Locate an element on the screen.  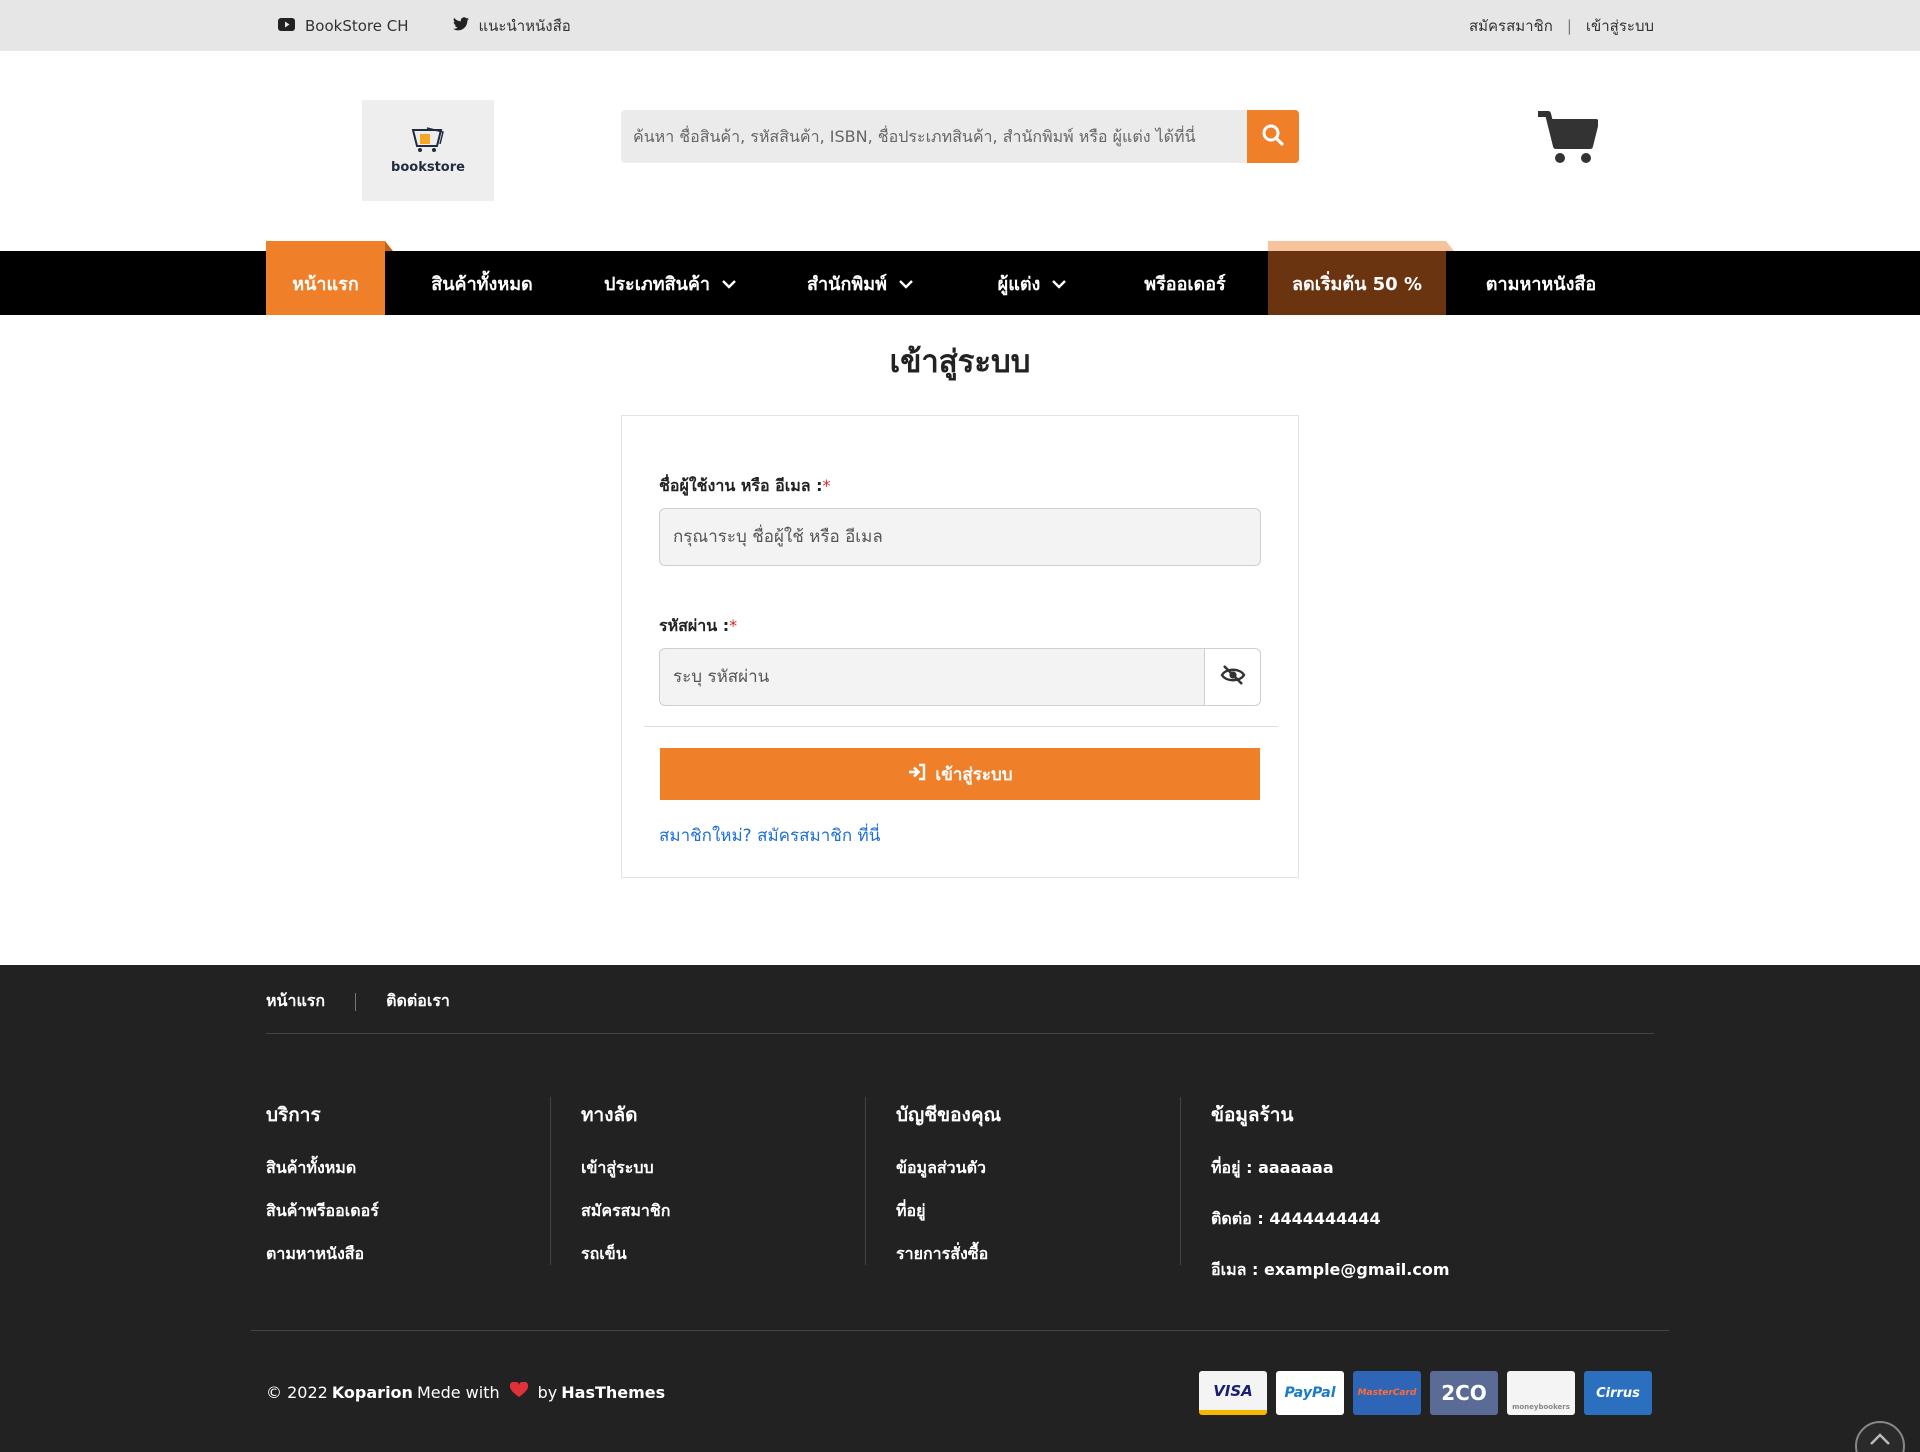
twitter-icon is located at coordinates (460, 25).